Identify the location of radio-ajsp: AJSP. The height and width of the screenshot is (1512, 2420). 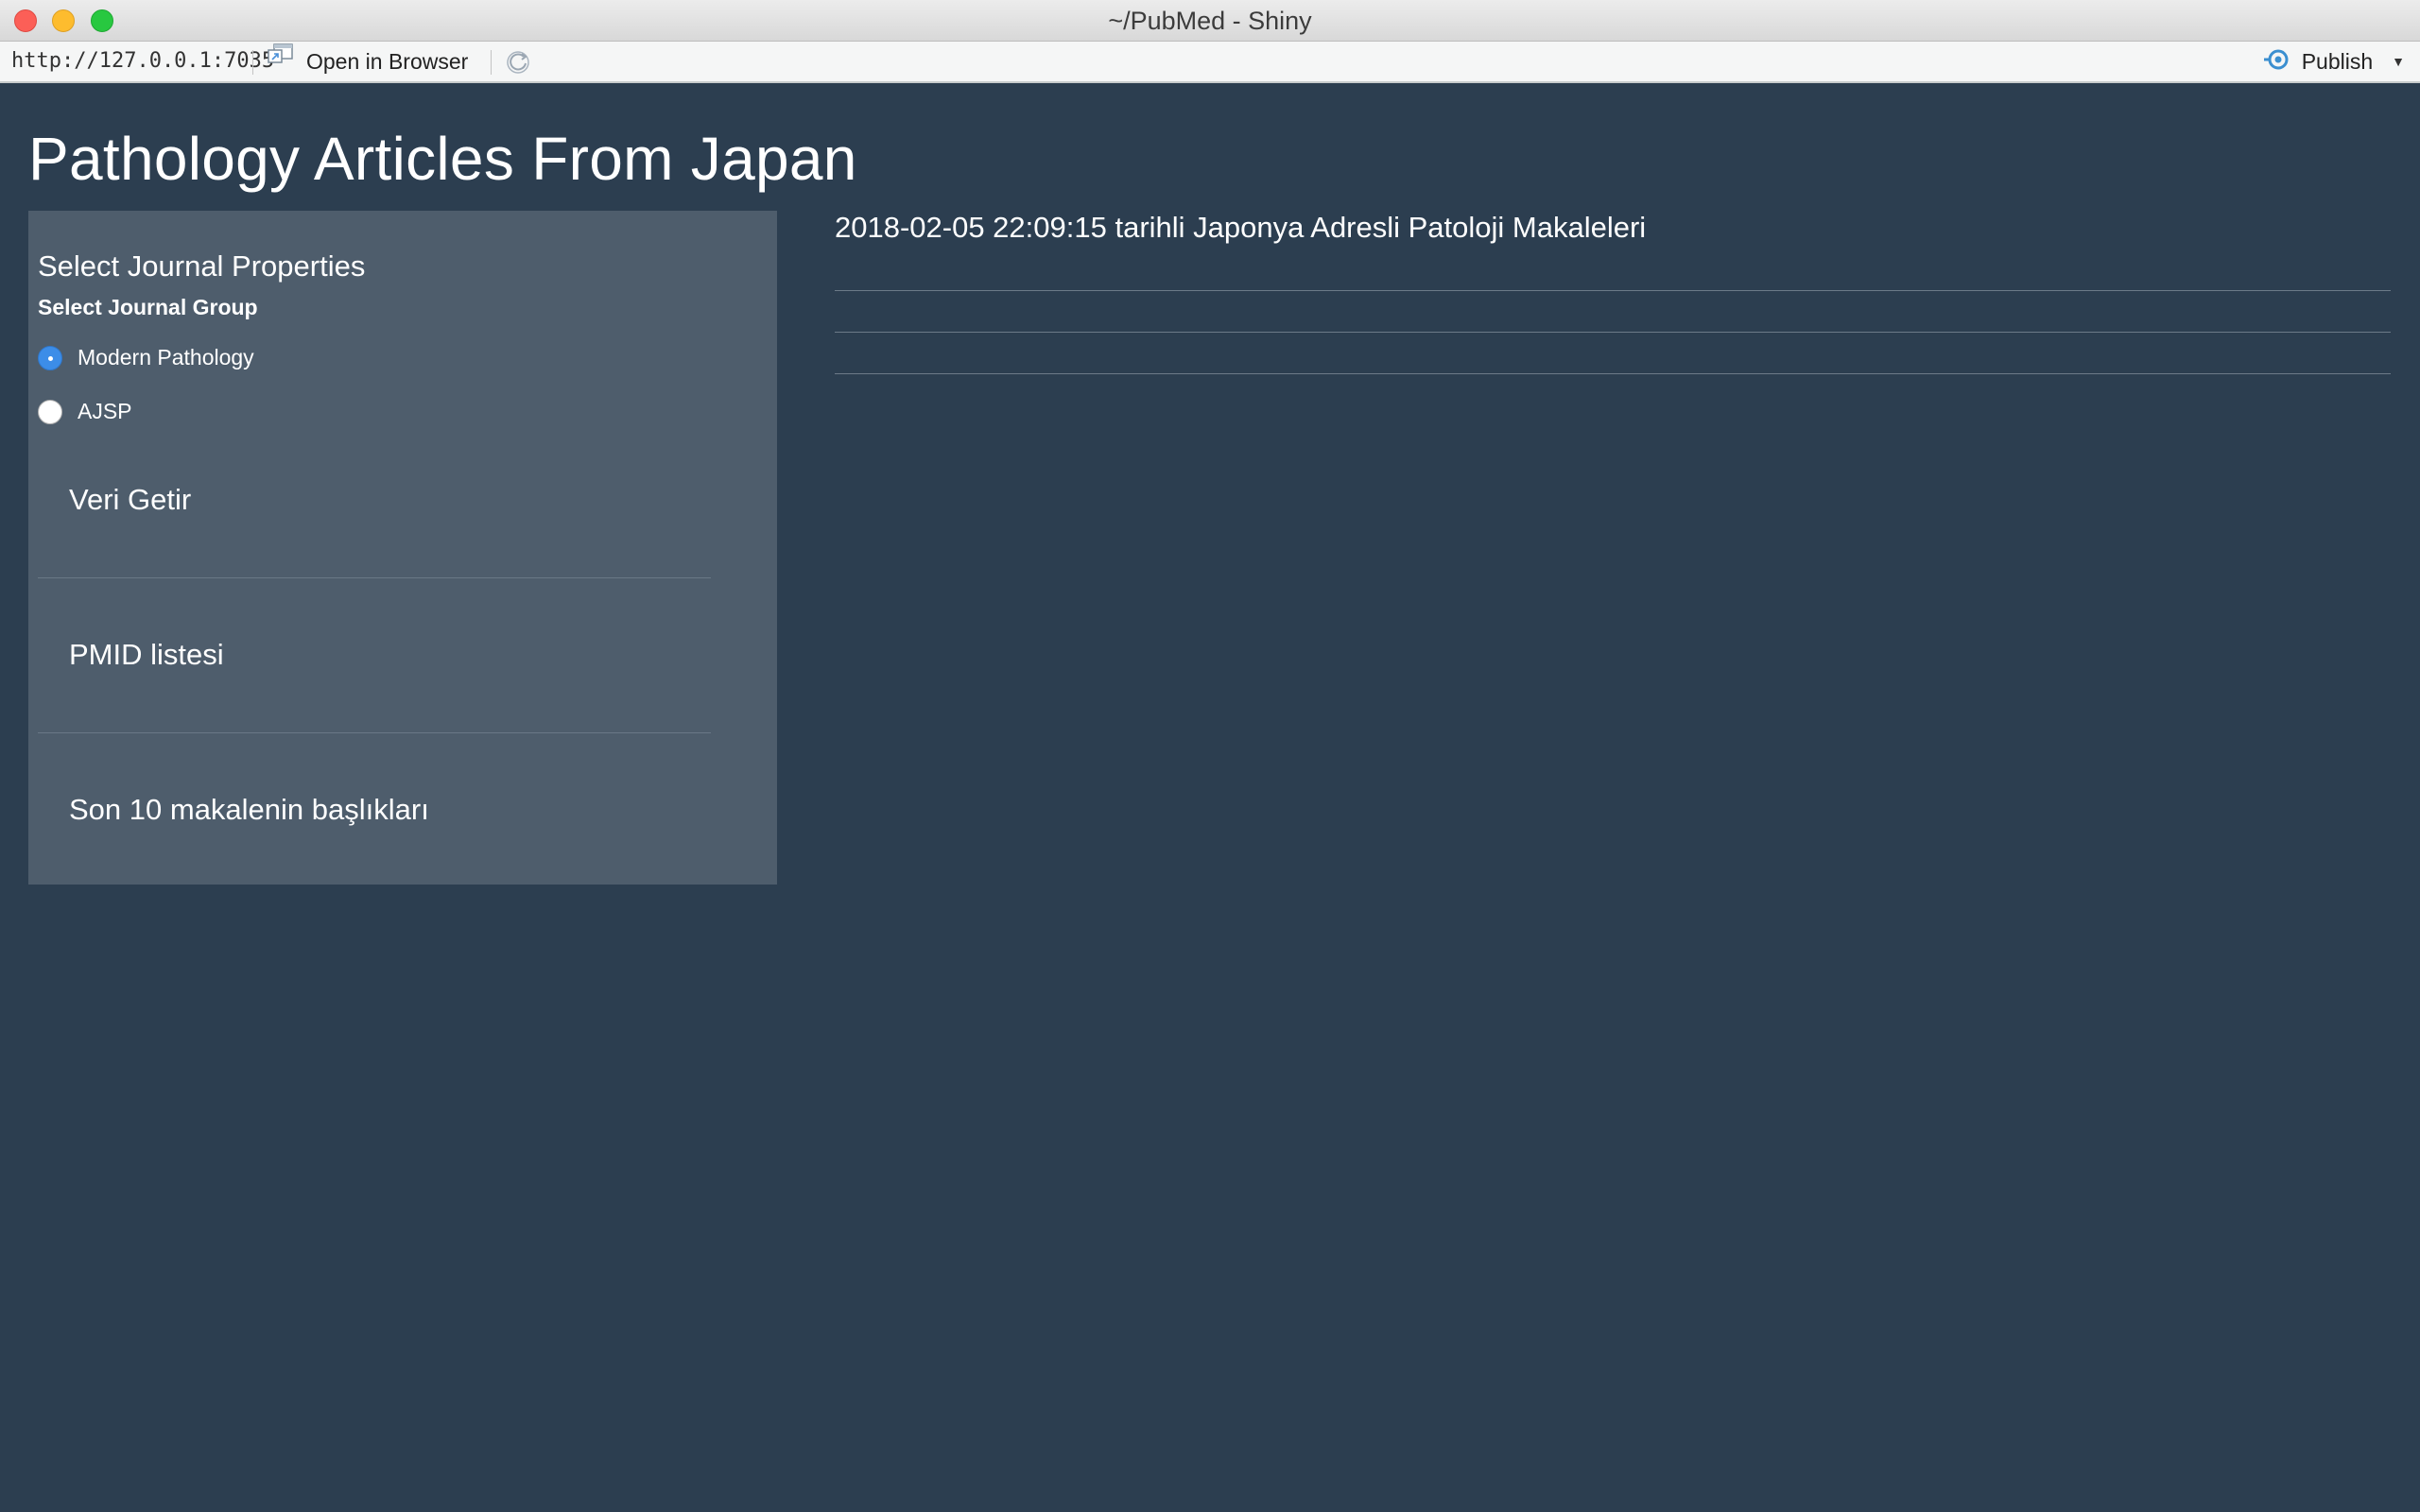
(85, 411).